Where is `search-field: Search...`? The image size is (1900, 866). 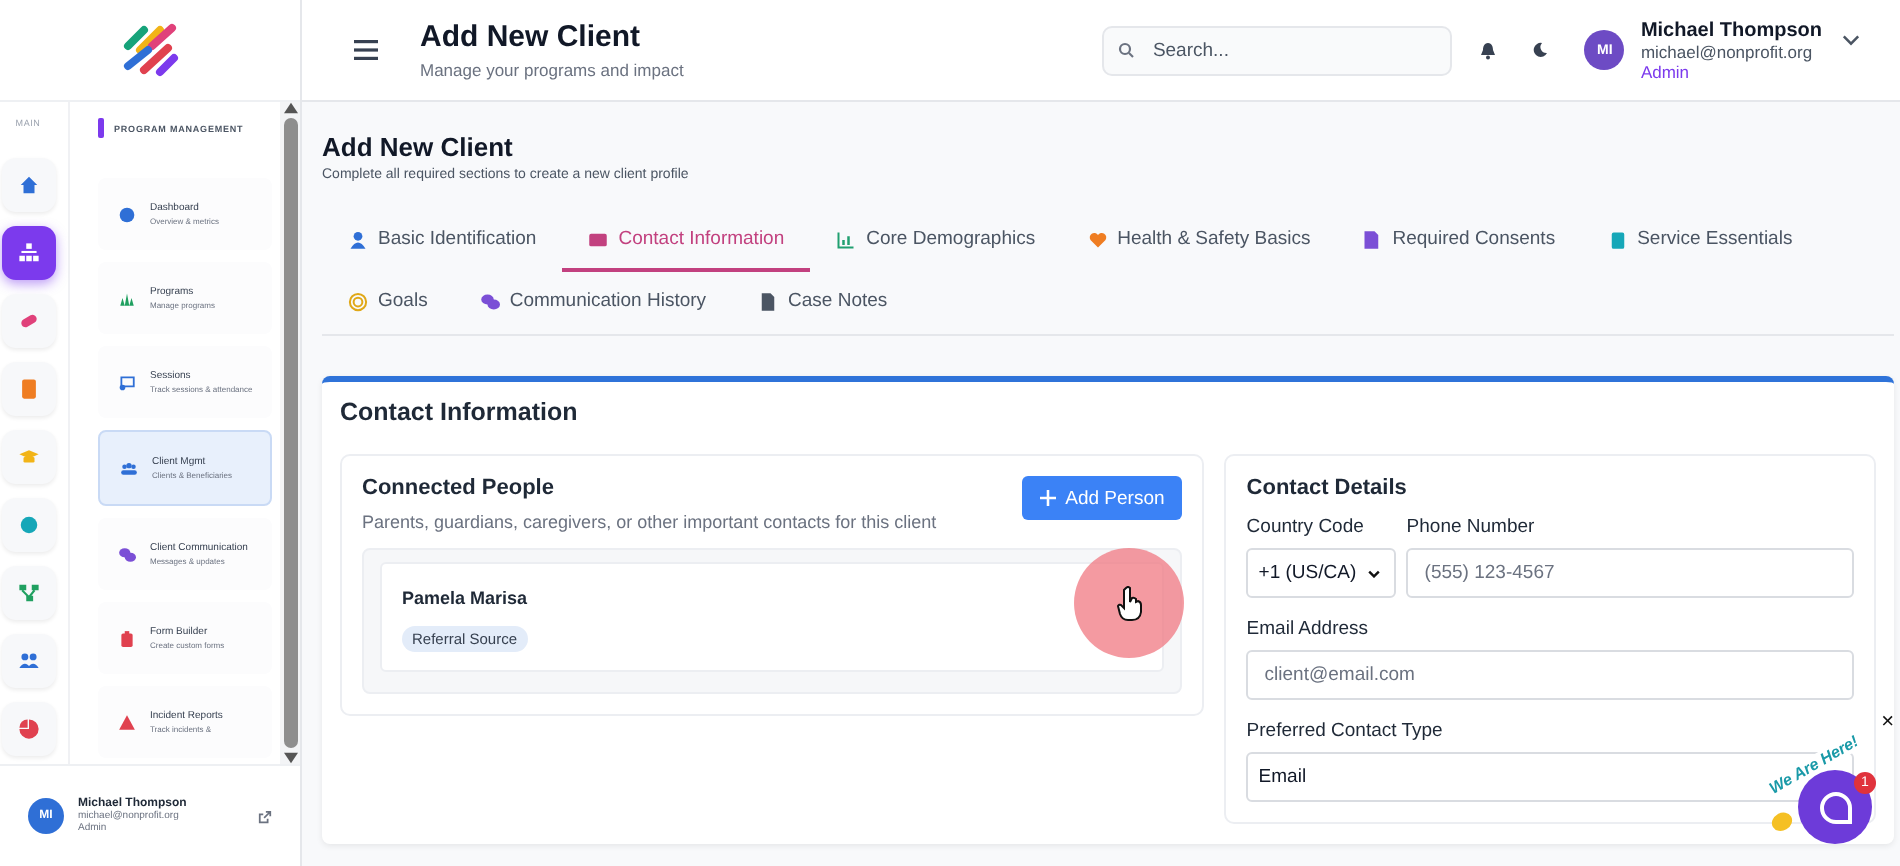 search-field: Search... is located at coordinates (1277, 50).